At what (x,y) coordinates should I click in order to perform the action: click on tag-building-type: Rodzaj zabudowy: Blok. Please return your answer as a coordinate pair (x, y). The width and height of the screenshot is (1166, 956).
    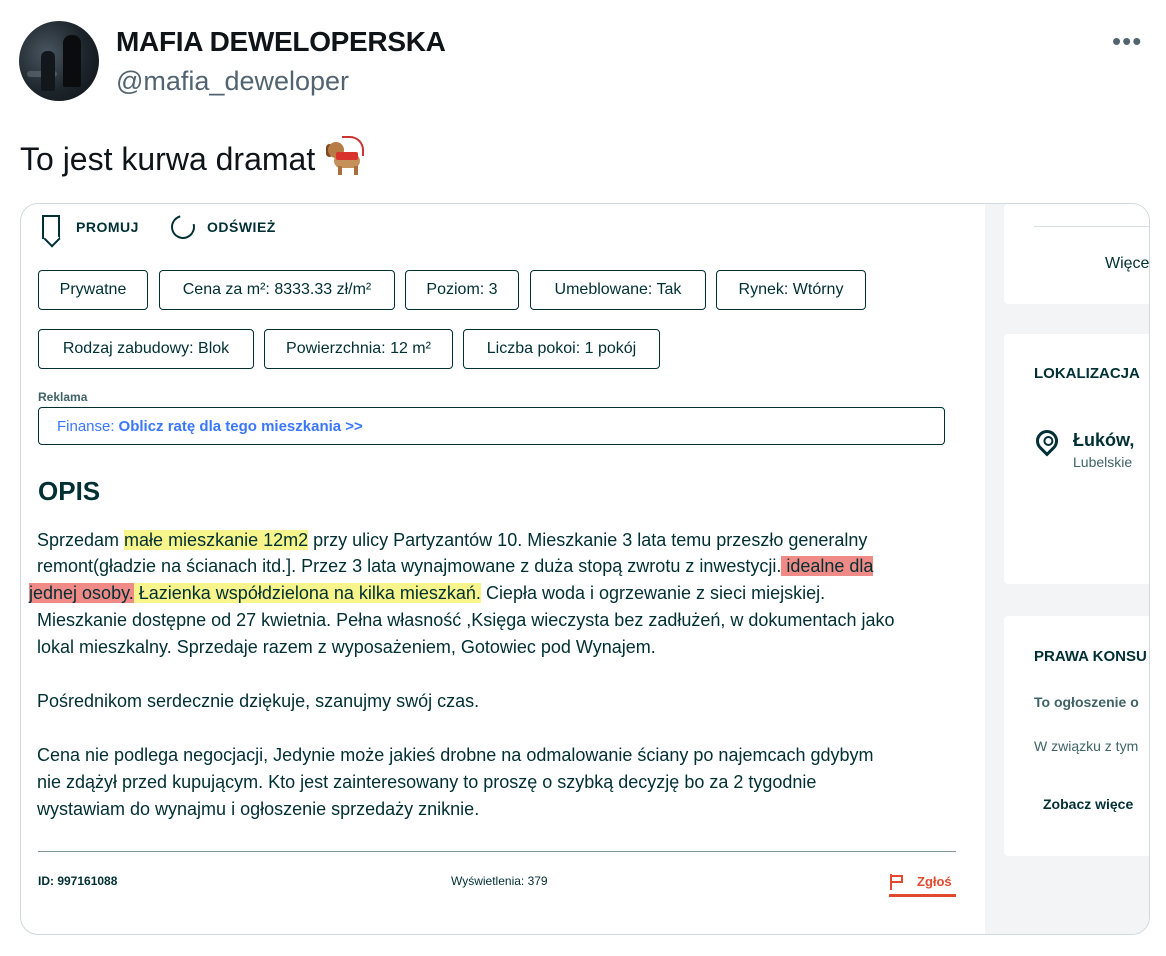
    Looking at the image, I should click on (146, 349).